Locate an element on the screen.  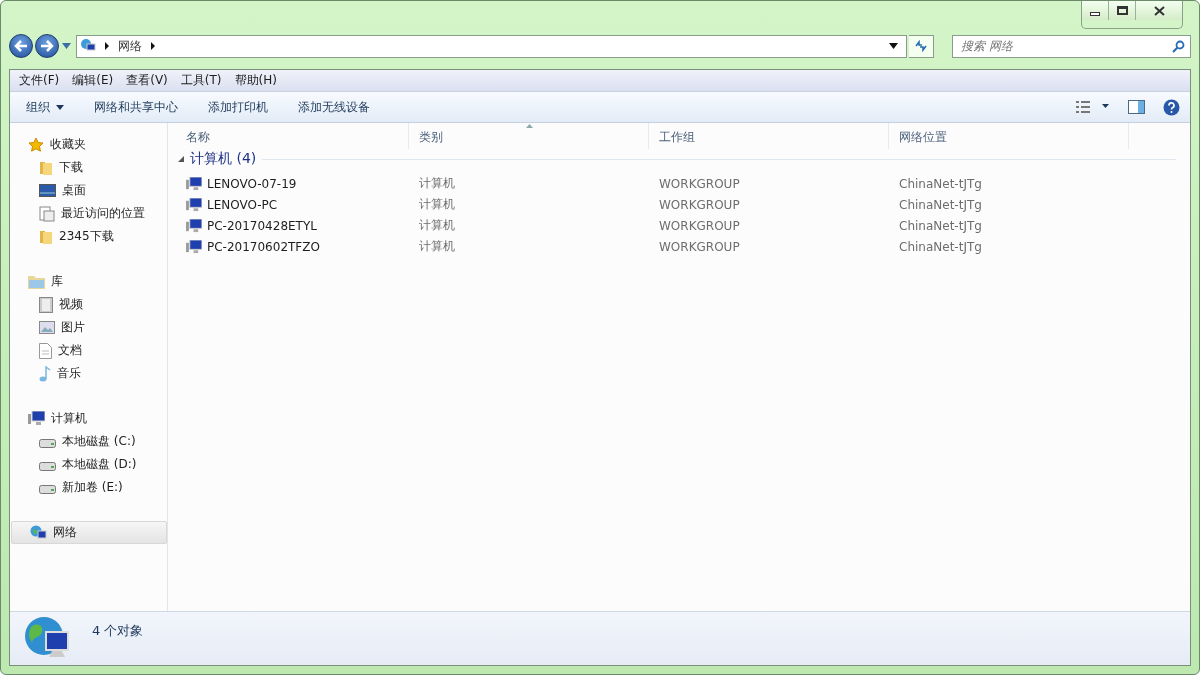
collapse-arrow-icon is located at coordinates (181, 159).